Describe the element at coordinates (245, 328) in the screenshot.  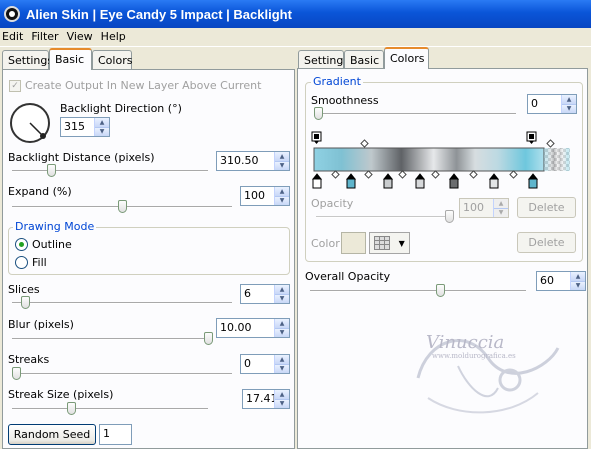
I see `blur-value: 10.00` at that location.